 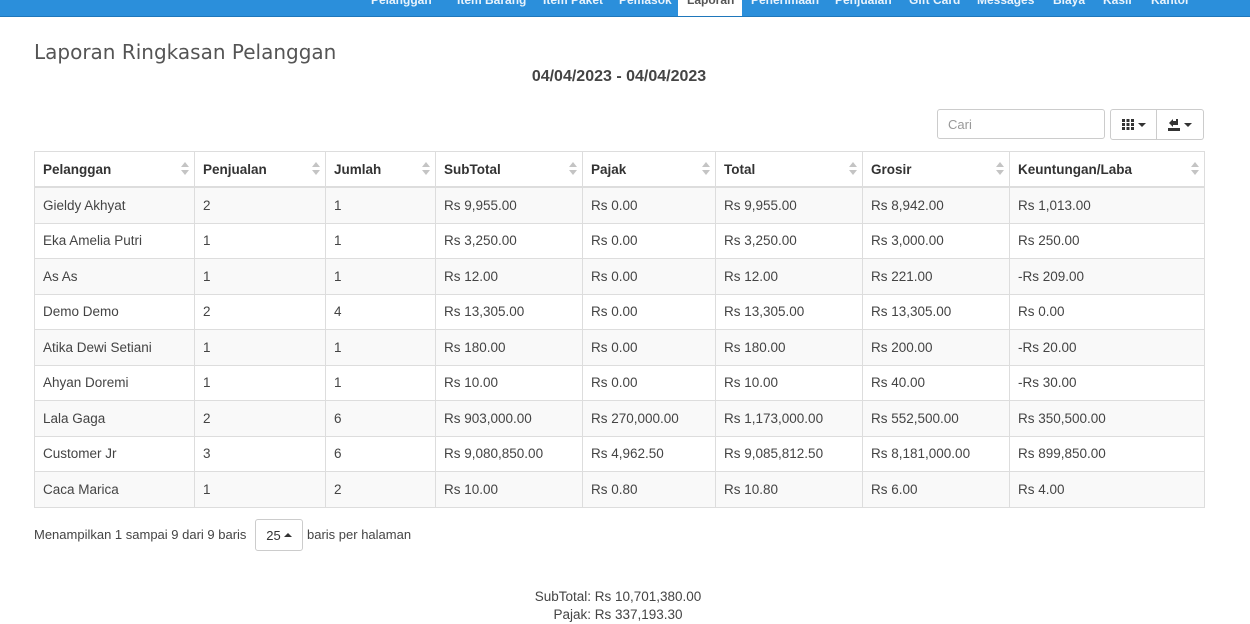 I want to click on column-header: Keuntungan/Laba, so click(x=1107, y=169).